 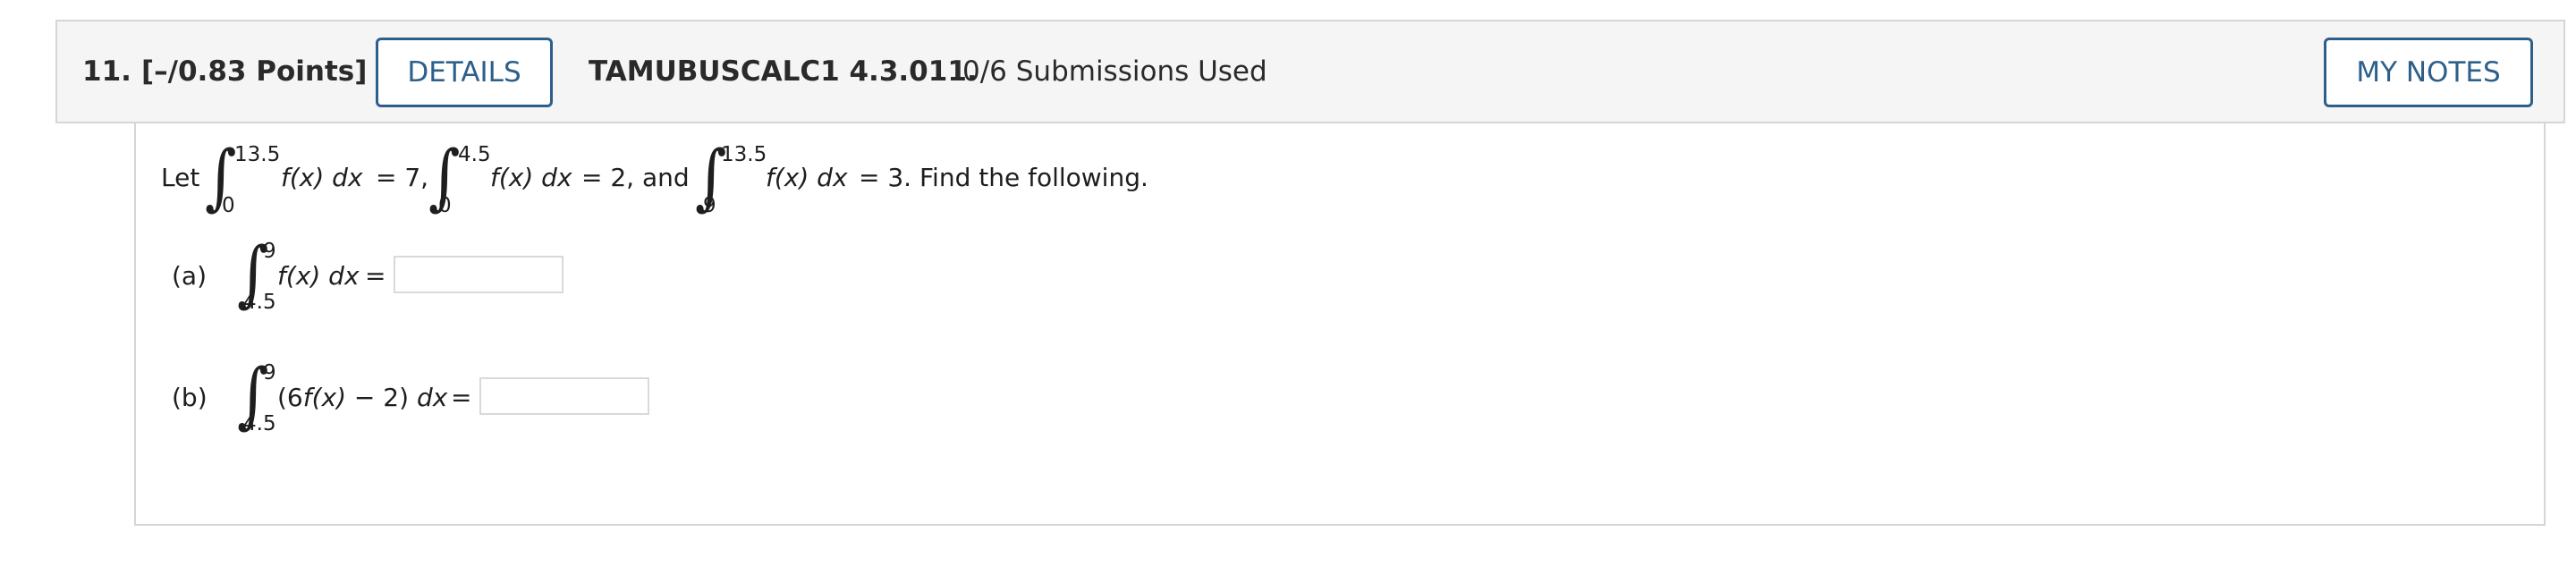 I want to click on details-button: DETAILS, so click(x=464, y=72).